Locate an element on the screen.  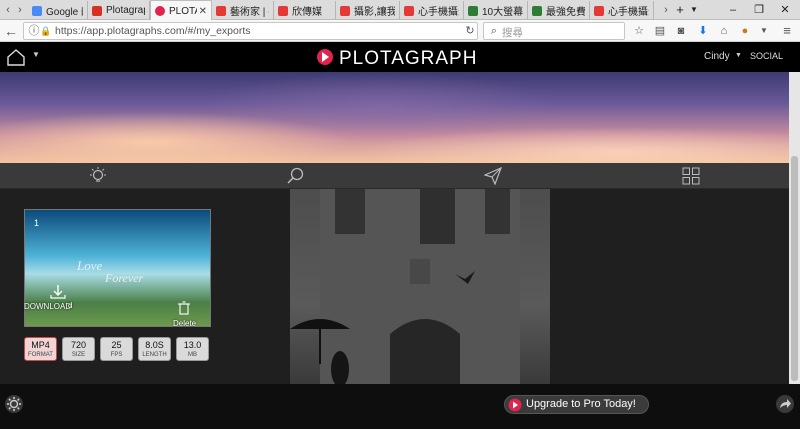
grid-view-icon is located at coordinates (691, 176).